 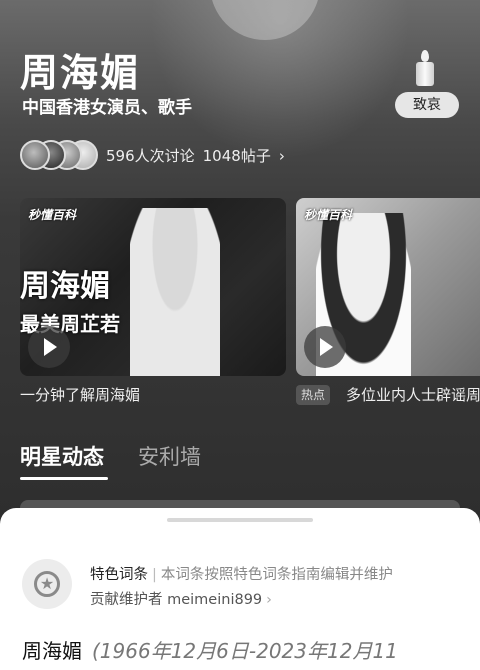 What do you see at coordinates (62, 456) in the screenshot?
I see `tab-star-news: 明星动态` at bounding box center [62, 456].